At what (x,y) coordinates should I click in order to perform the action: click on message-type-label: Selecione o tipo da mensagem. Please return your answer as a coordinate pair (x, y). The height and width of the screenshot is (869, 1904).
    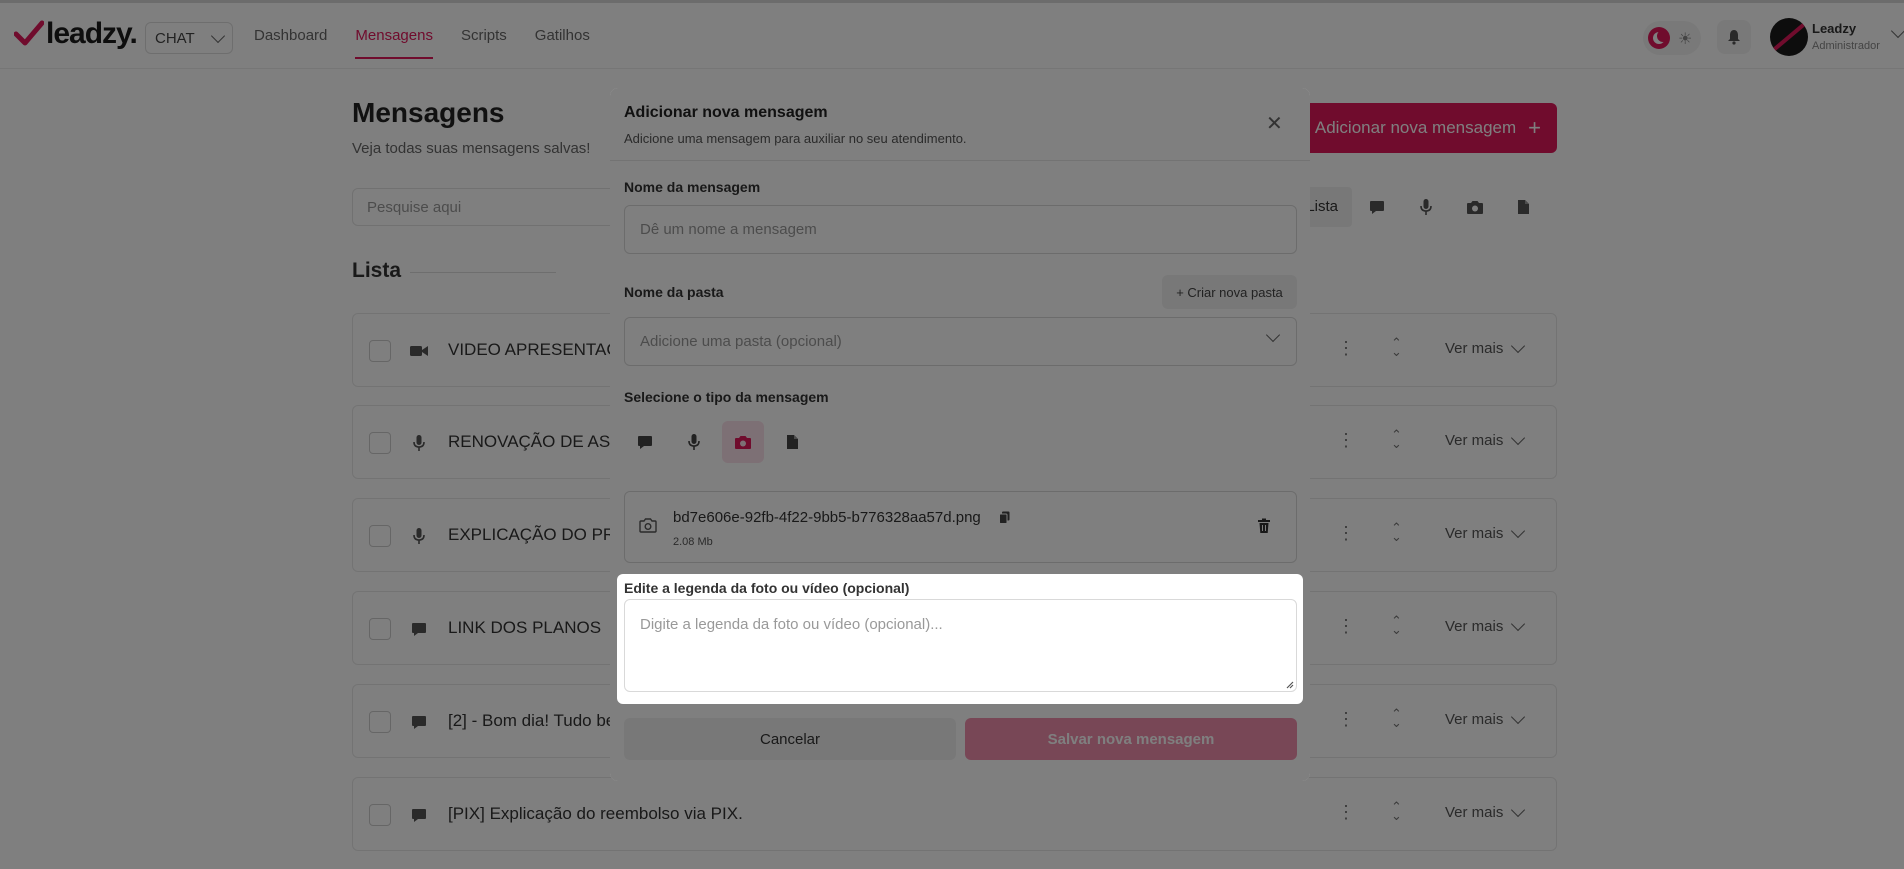
    Looking at the image, I should click on (726, 397).